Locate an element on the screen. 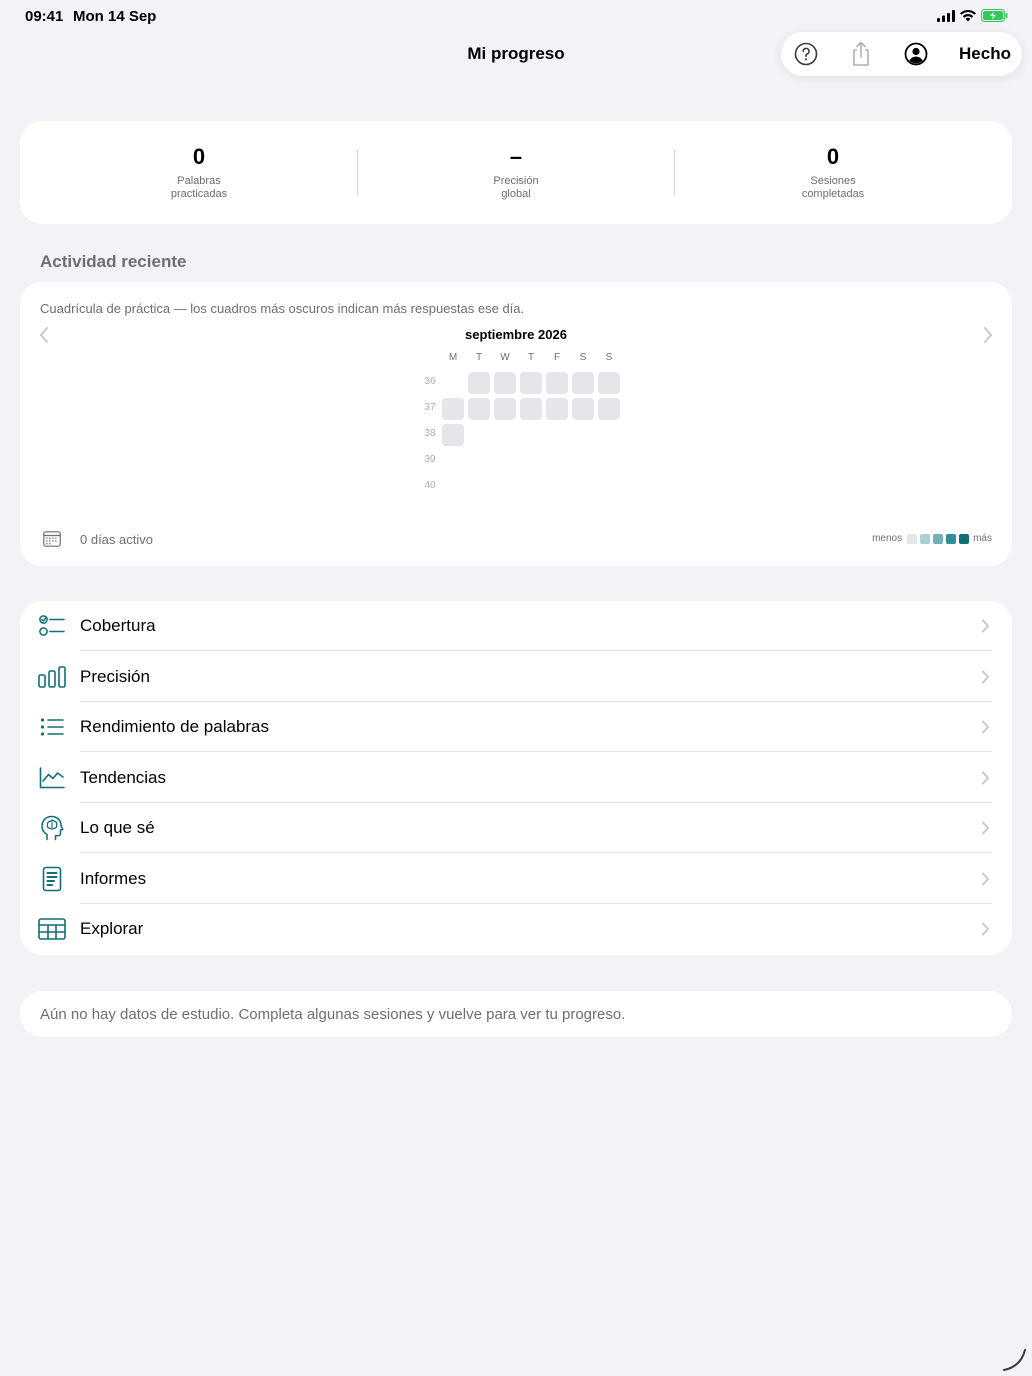 Image resolution: width=1032 pixels, height=1376 pixels. help-button is located at coordinates (806, 54).